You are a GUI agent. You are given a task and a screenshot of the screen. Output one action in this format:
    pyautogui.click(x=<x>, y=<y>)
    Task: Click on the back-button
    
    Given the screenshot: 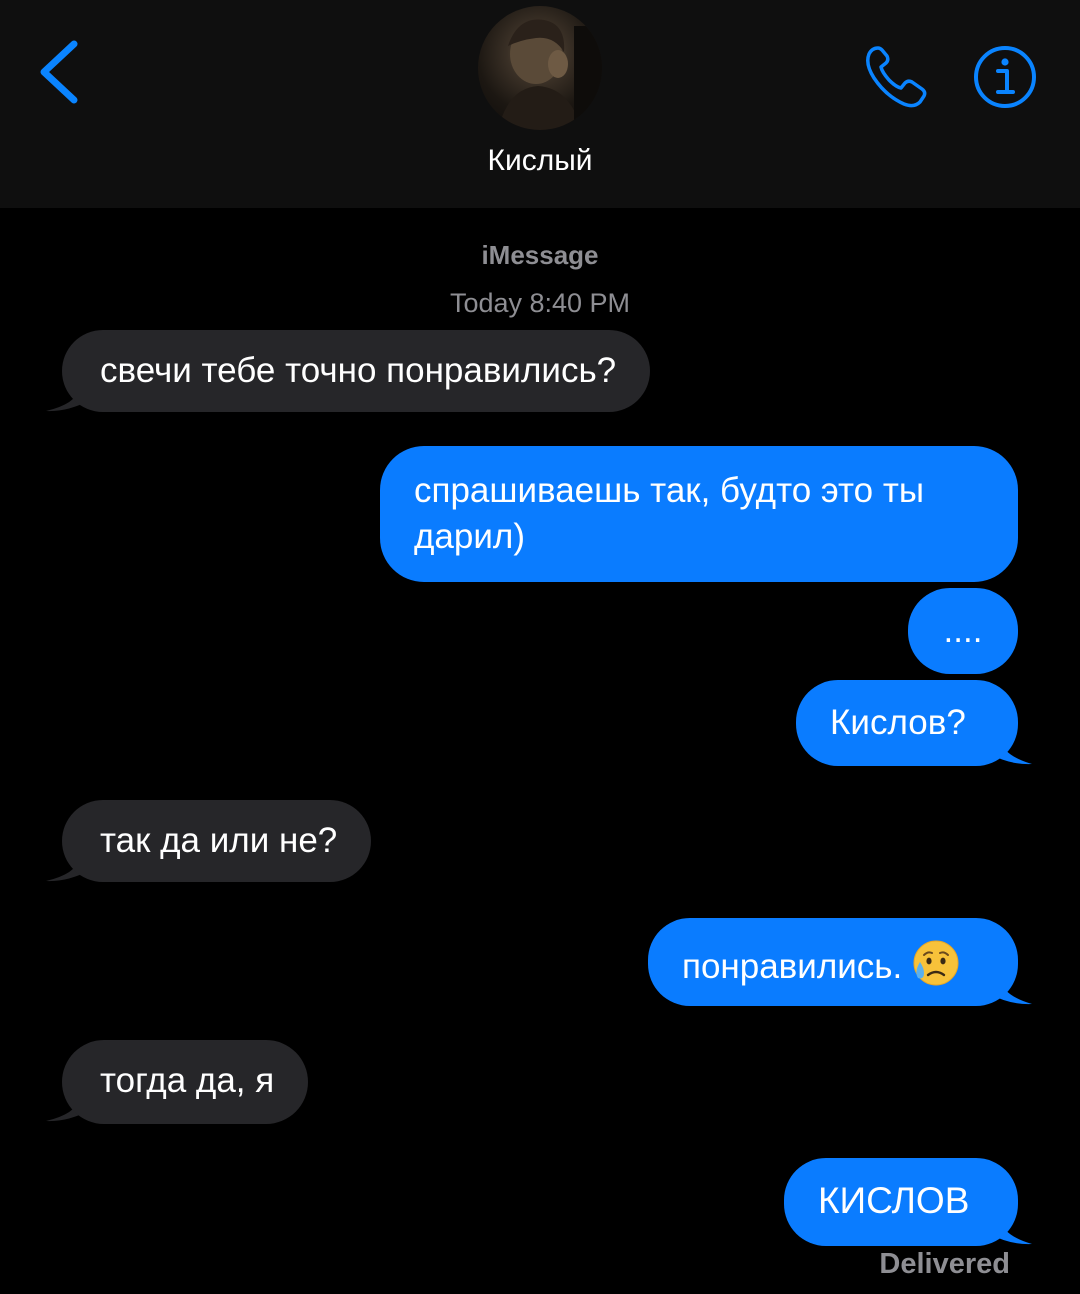 What is the action you would take?
    pyautogui.click(x=60, y=71)
    